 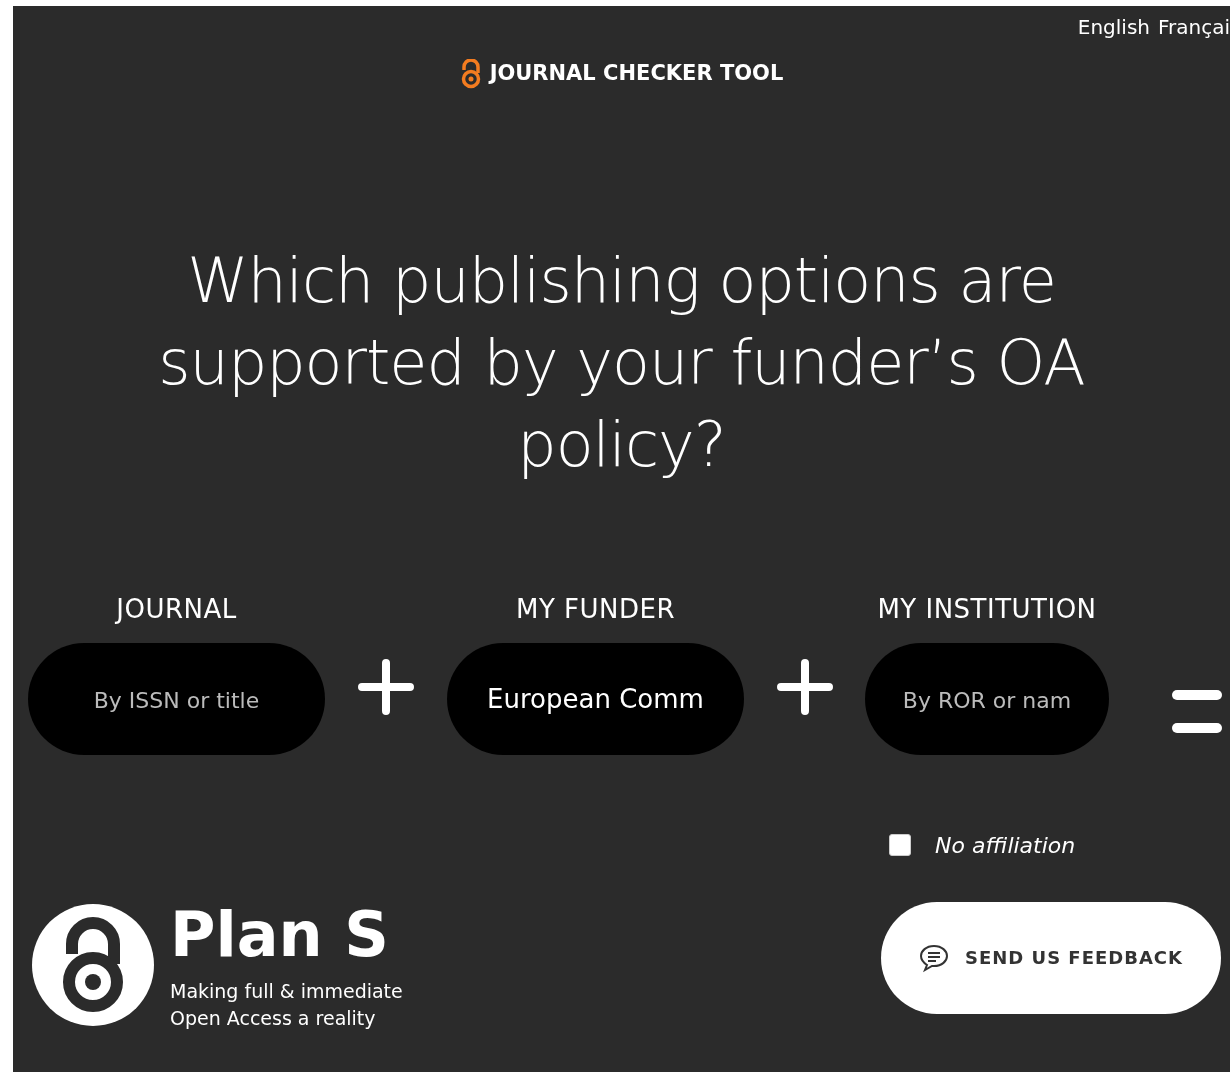 I want to click on language-link: Françai, so click(x=1194, y=27).